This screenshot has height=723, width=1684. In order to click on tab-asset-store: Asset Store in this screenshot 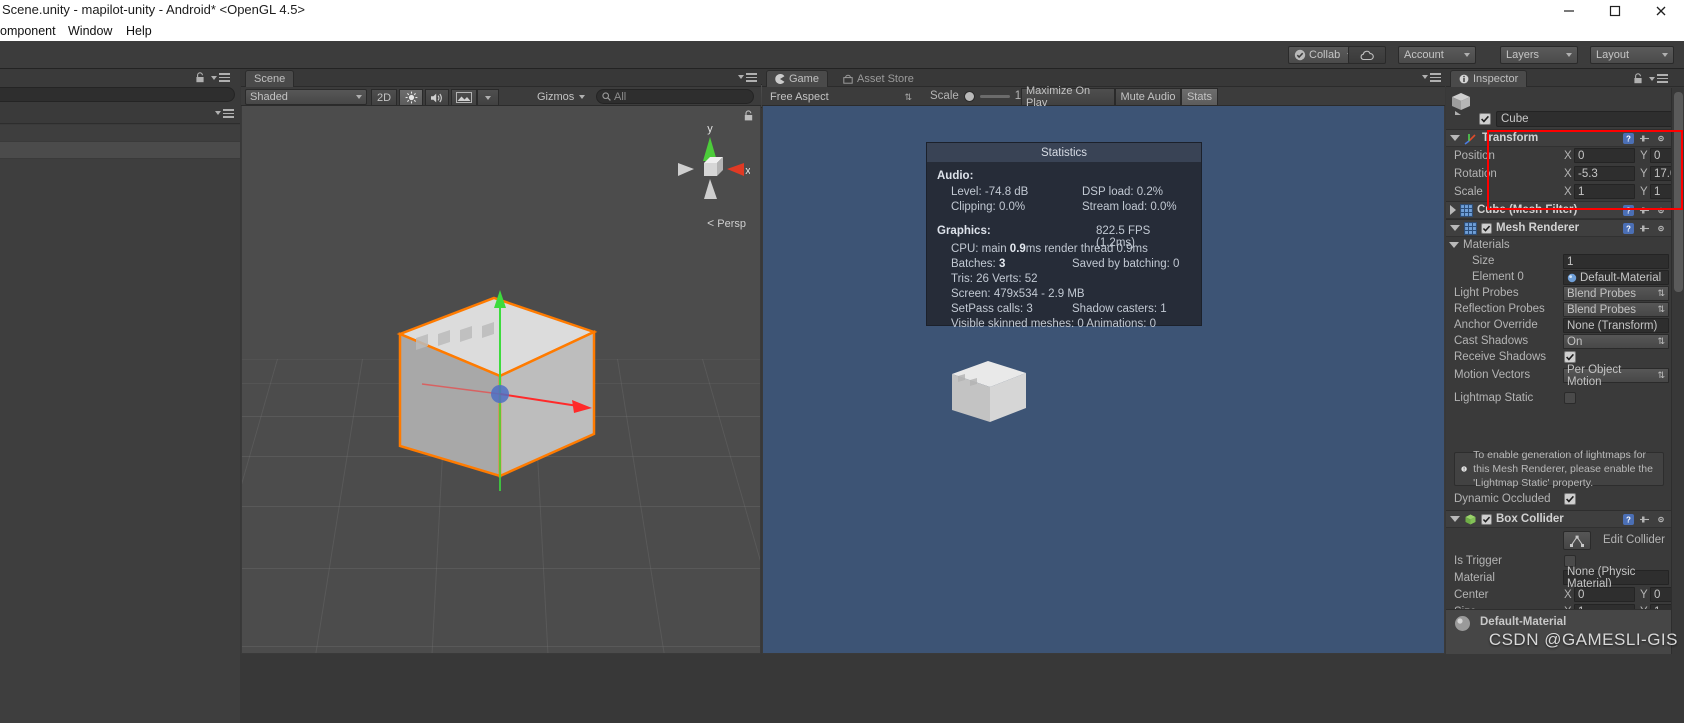, I will do `click(878, 78)`.